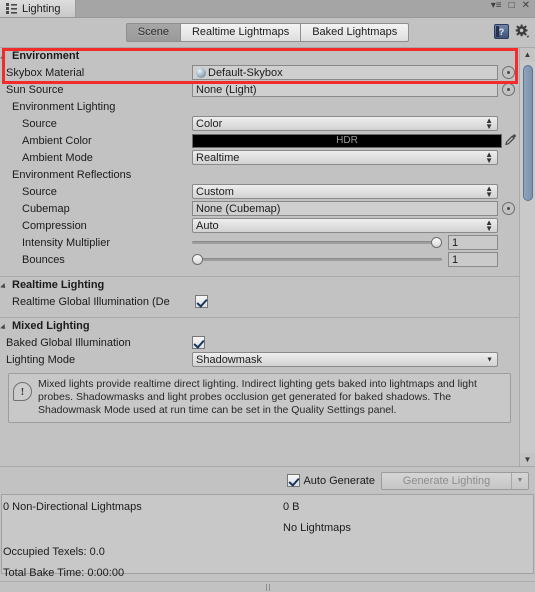 The image size is (535, 592). I want to click on auto-generate-control: Auto Generate, so click(331, 480).